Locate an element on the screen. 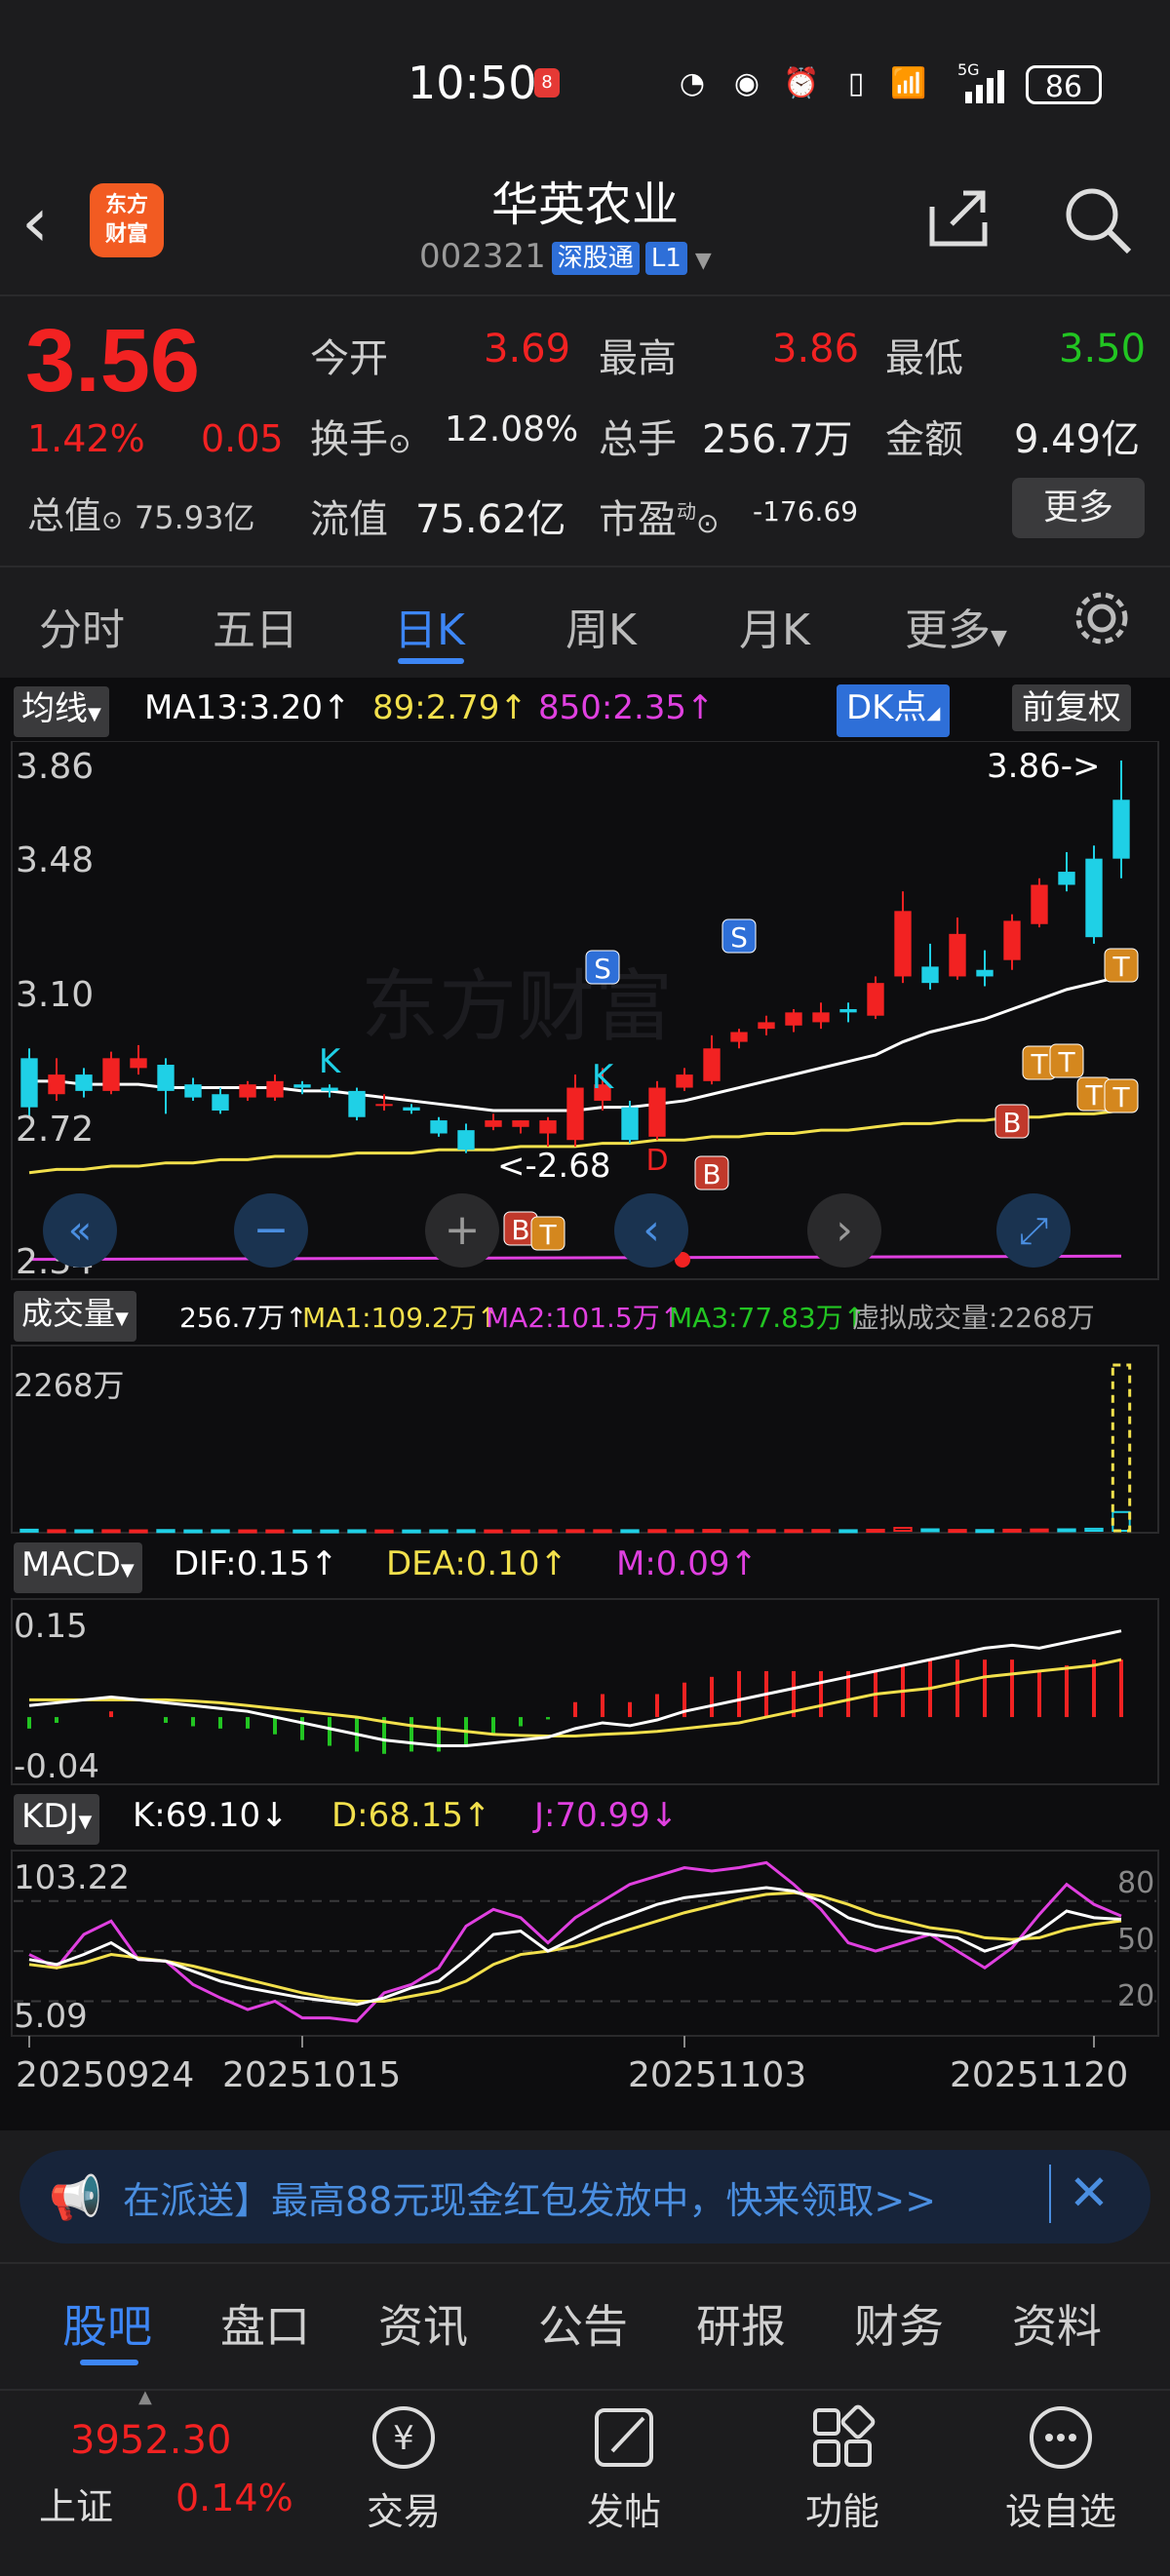 The image size is (1170, 2576). low-value: 3.50 is located at coordinates (1103, 349).